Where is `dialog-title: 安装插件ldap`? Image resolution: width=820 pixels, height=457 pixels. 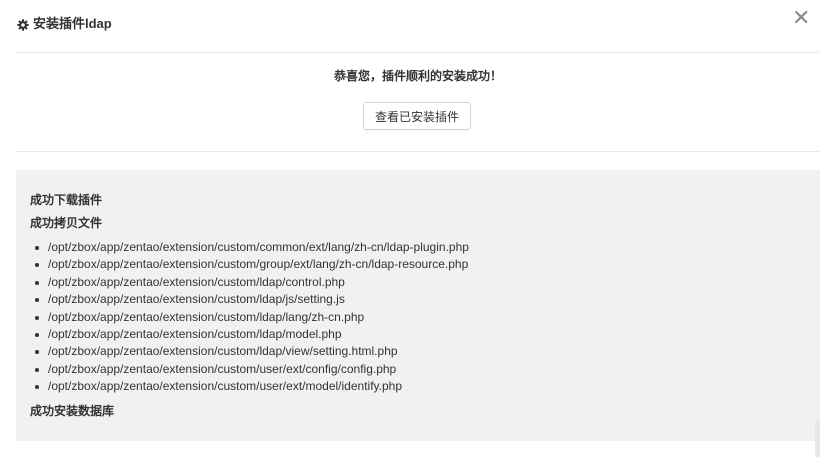
dialog-title: 安装插件ldap is located at coordinates (72, 23).